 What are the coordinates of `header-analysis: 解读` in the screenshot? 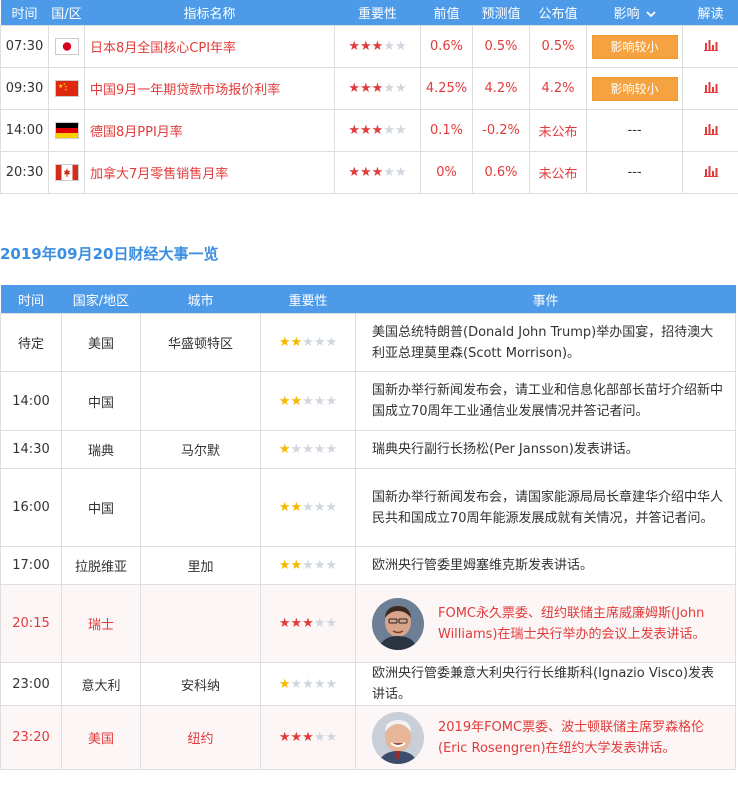 It's located at (710, 13).